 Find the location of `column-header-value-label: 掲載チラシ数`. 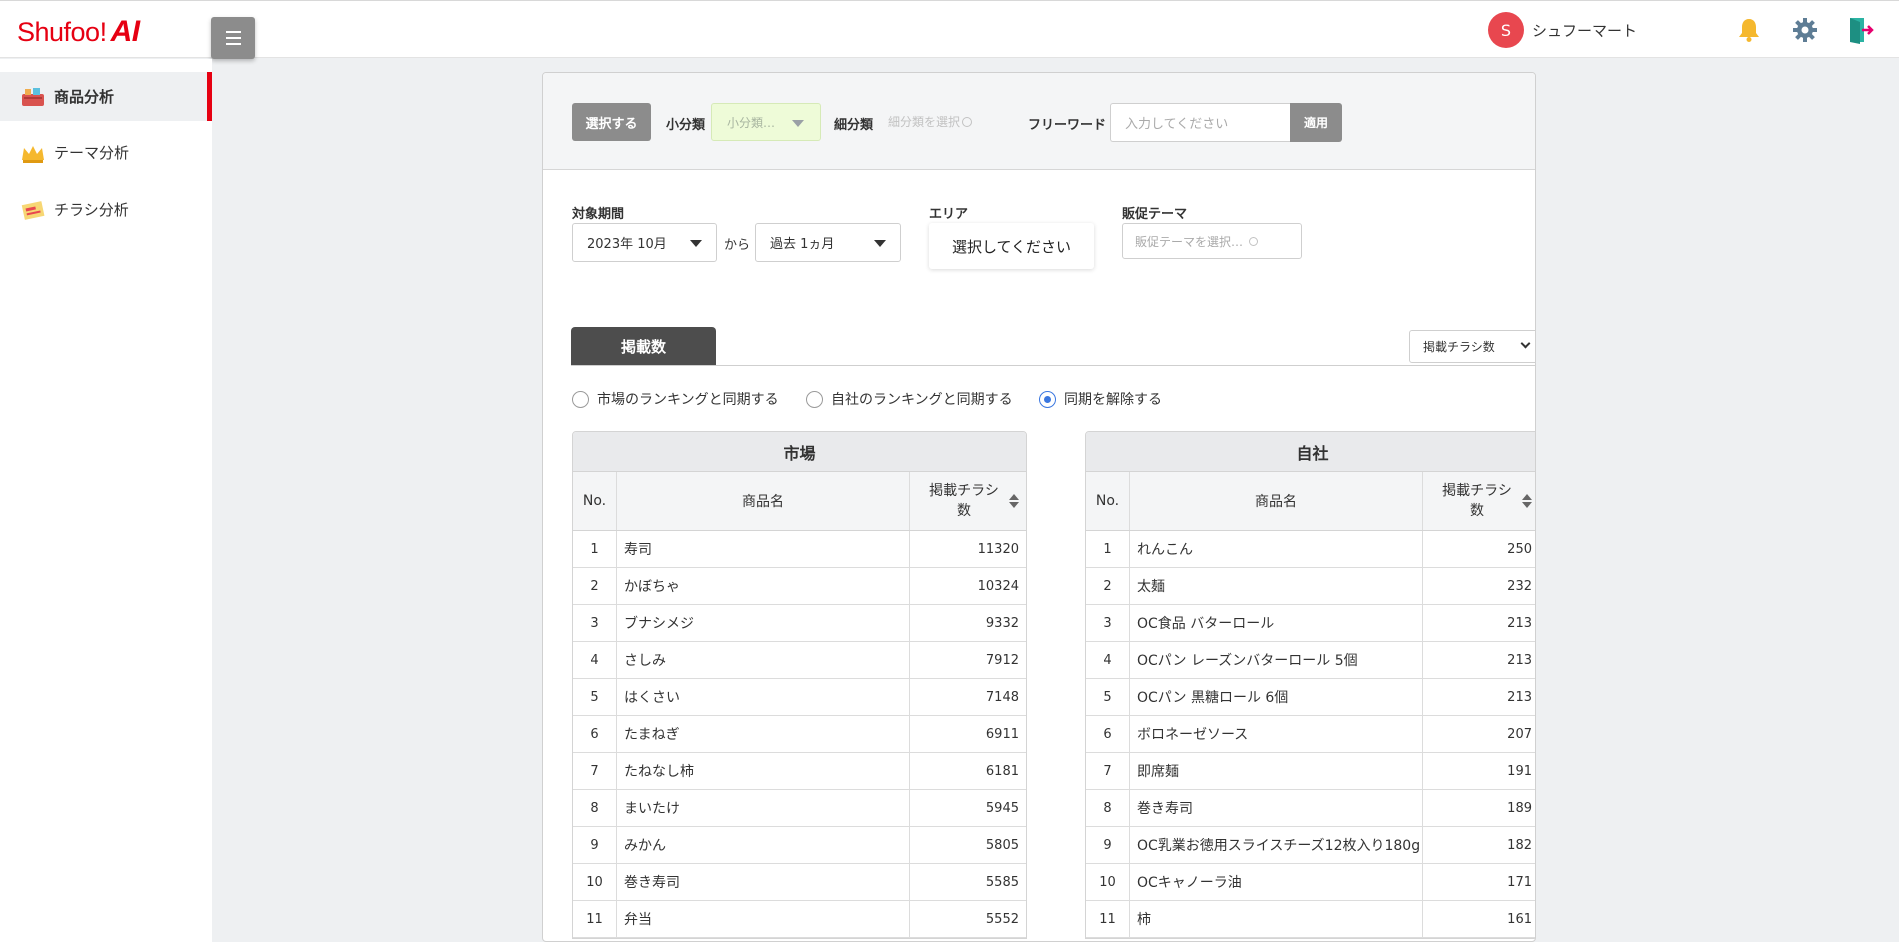

column-header-value-label: 掲載チラシ数 is located at coordinates (964, 501).